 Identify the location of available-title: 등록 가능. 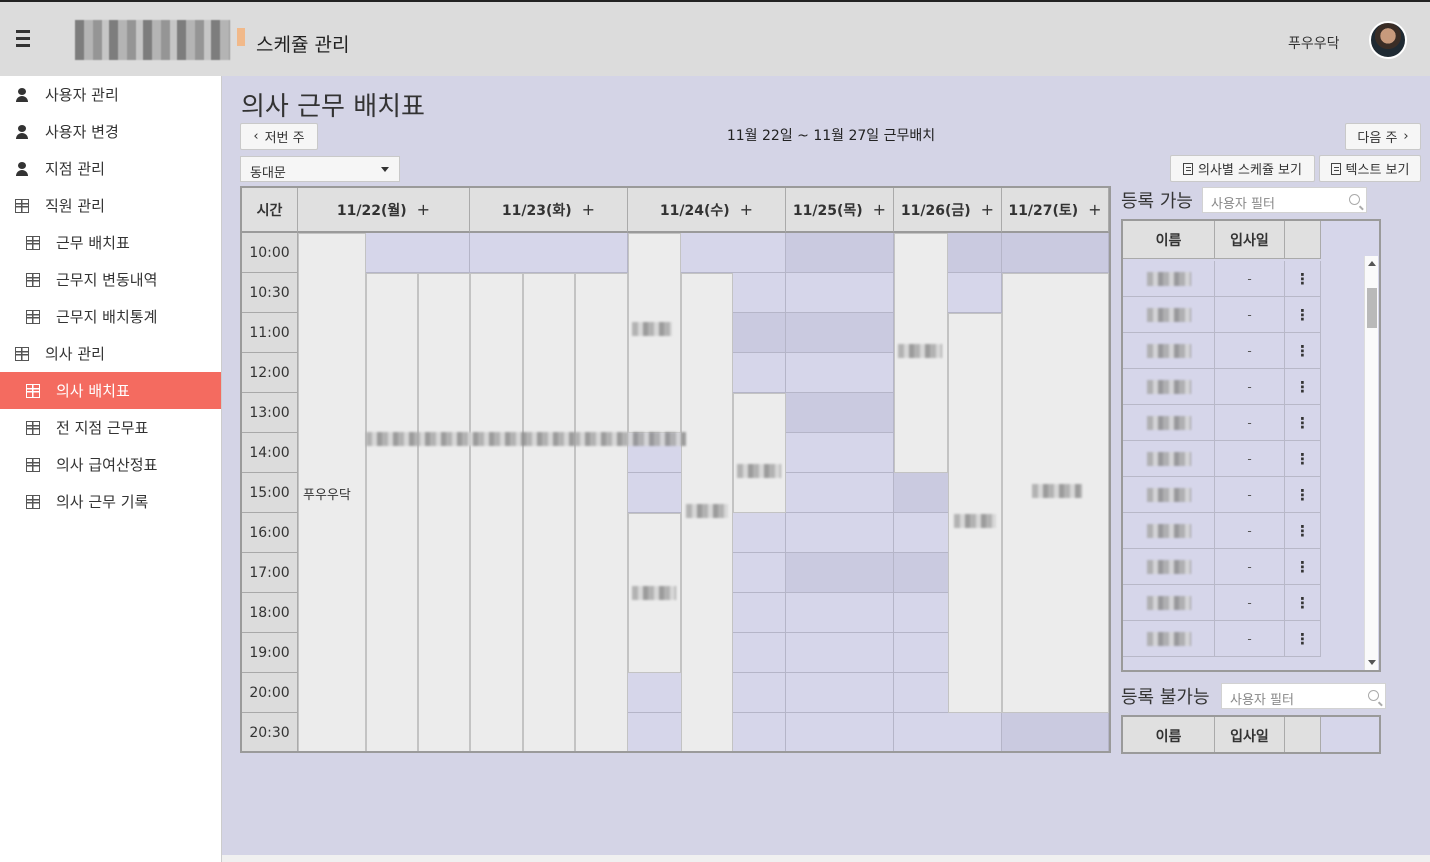
(1157, 201).